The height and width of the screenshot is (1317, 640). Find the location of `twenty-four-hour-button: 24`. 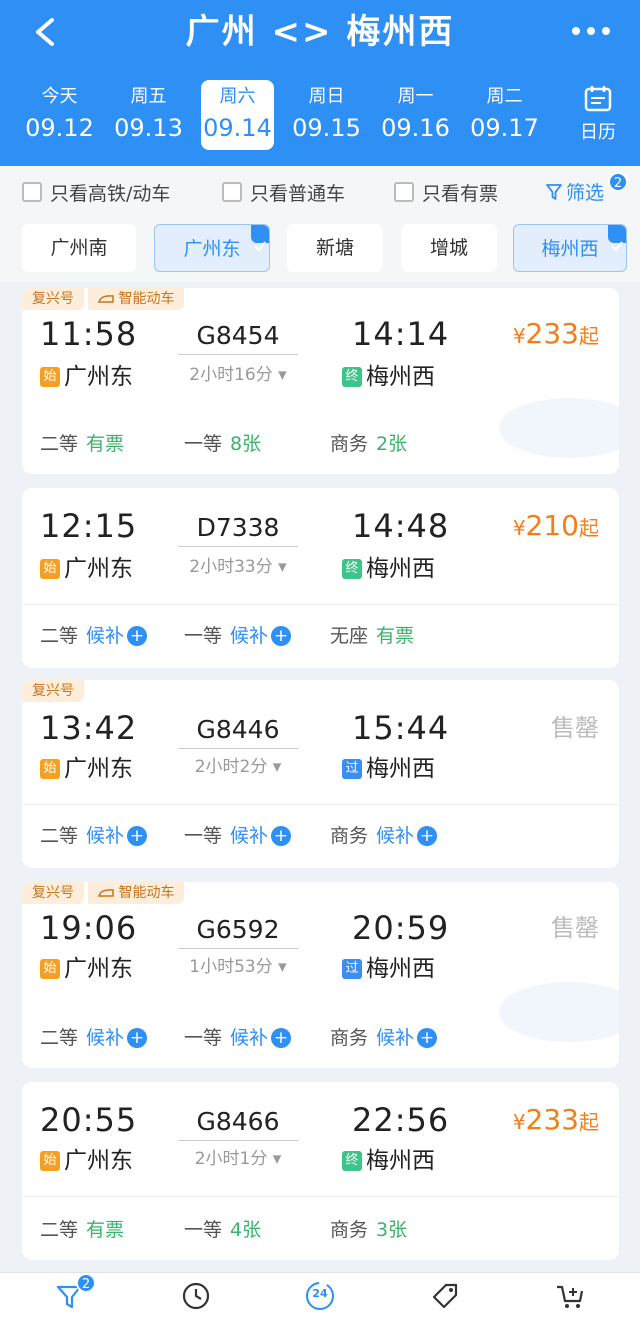

twenty-four-hour-button: 24 is located at coordinates (320, 1295).